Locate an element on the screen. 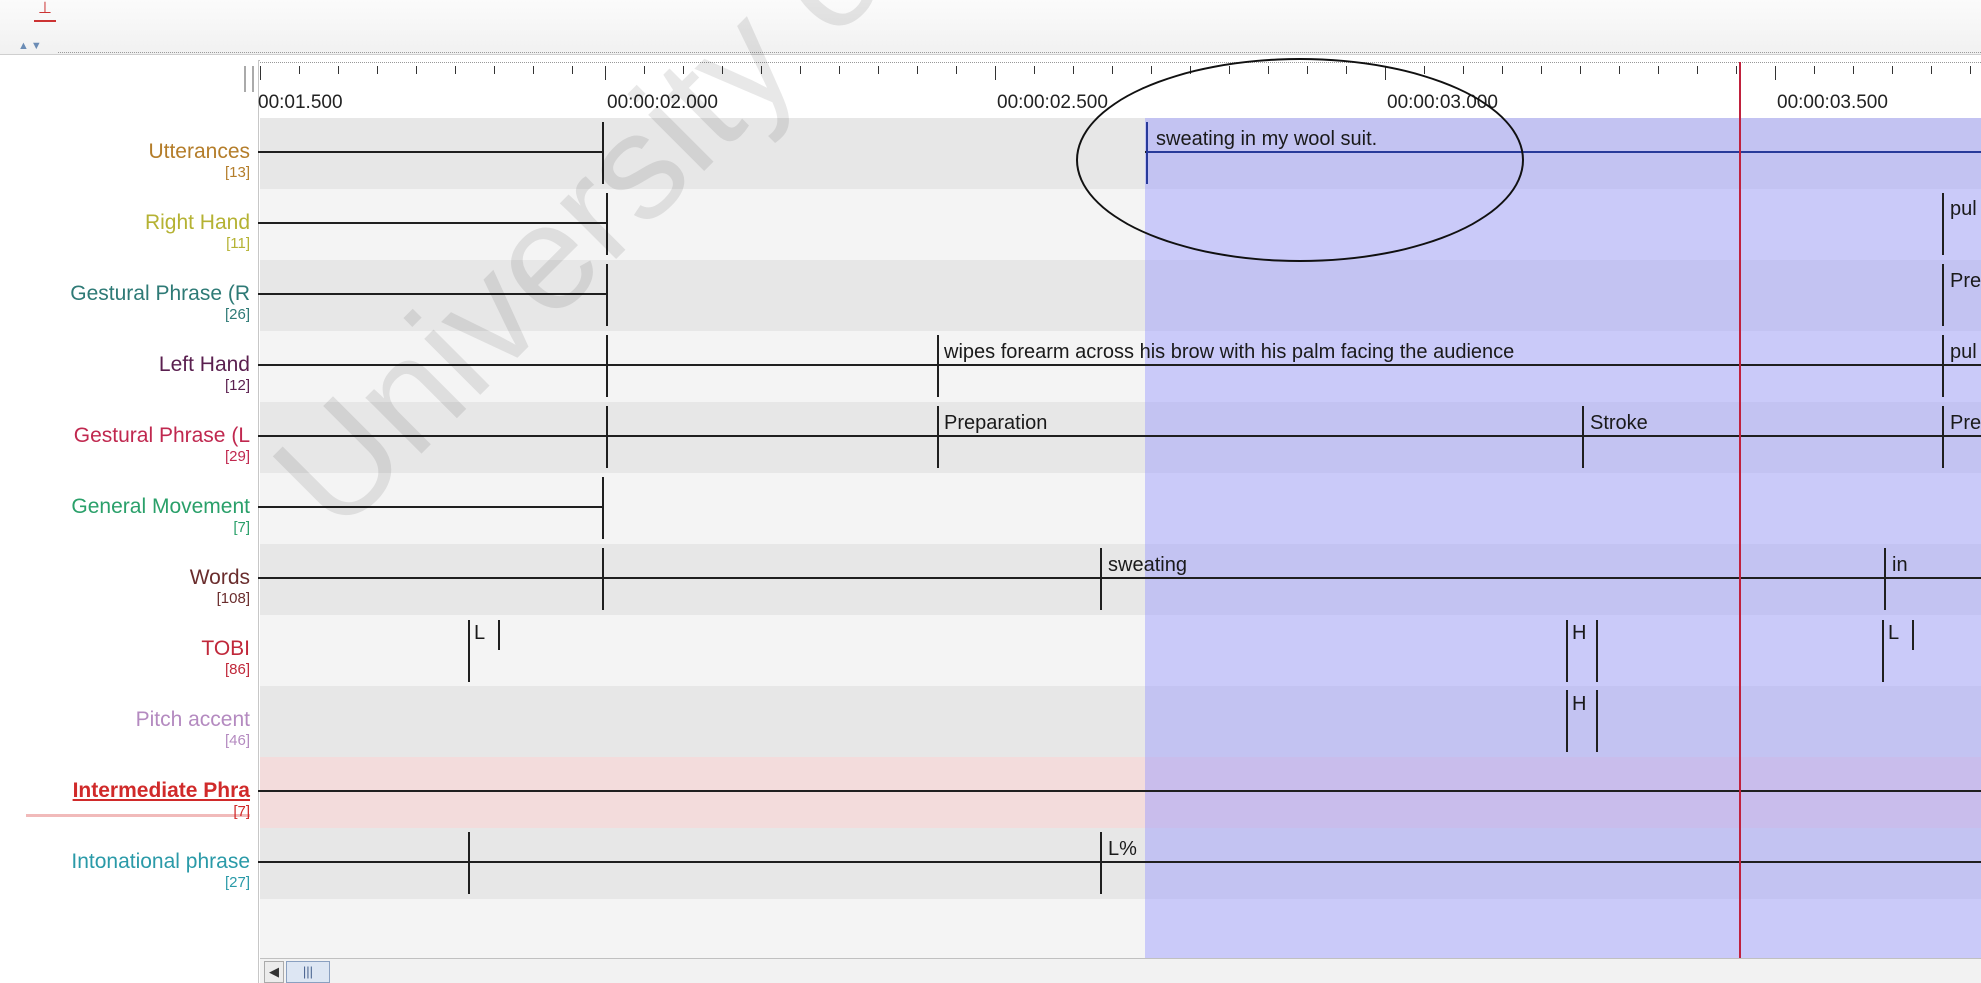  tier-name: Intonational phrase is located at coordinates (160, 861).